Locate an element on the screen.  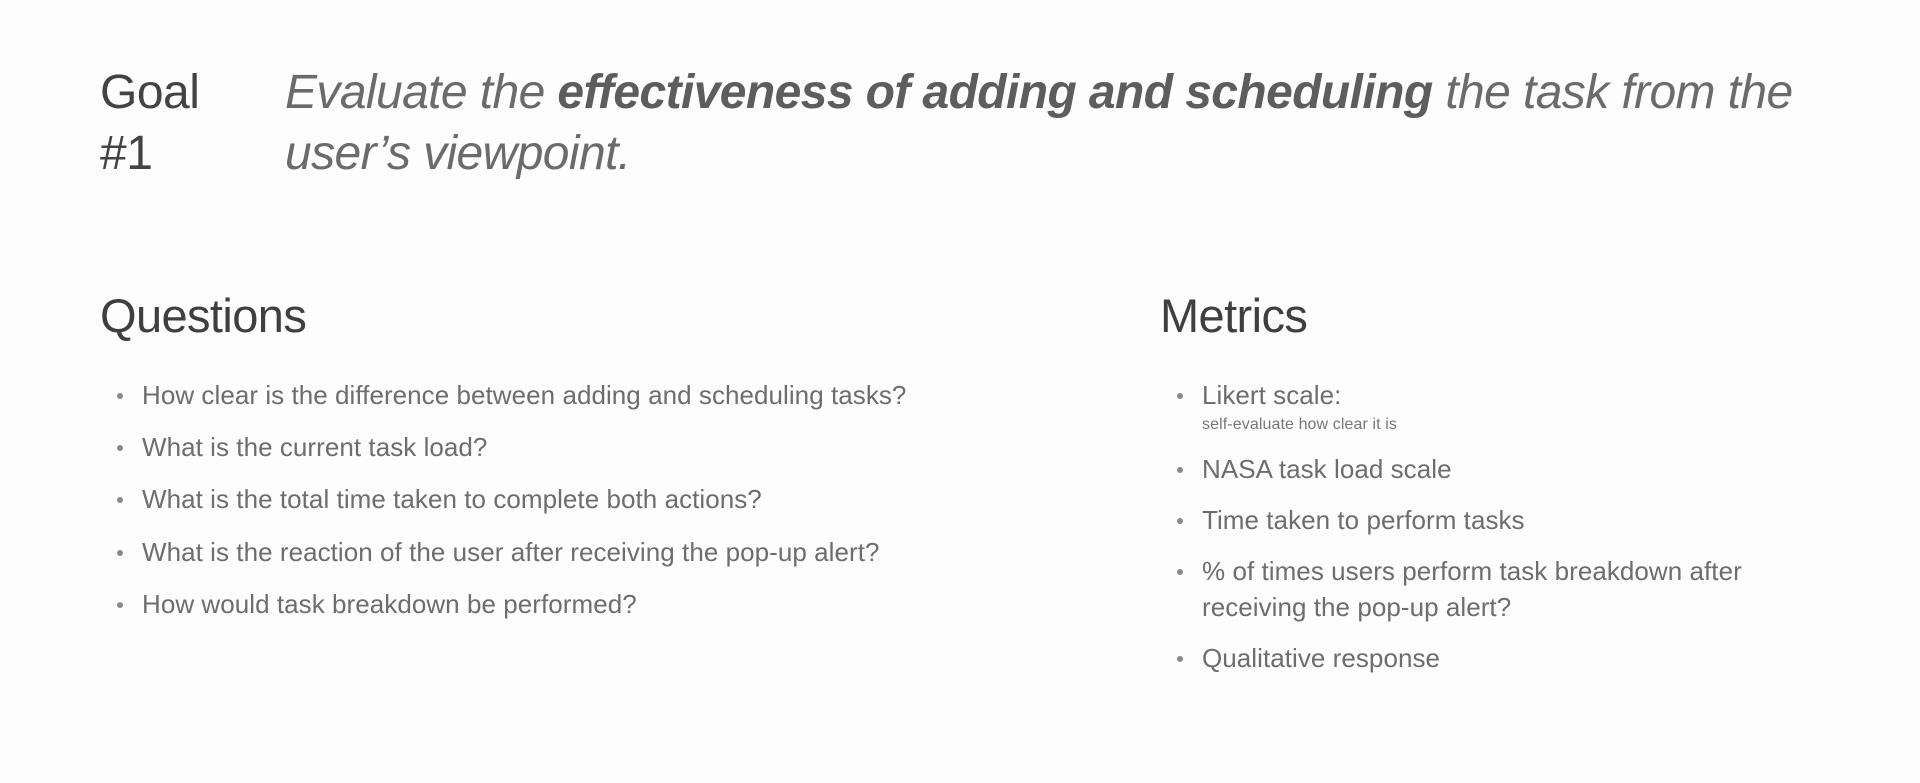
list-item: How would task breakdown be performed? is located at coordinates (630, 604).